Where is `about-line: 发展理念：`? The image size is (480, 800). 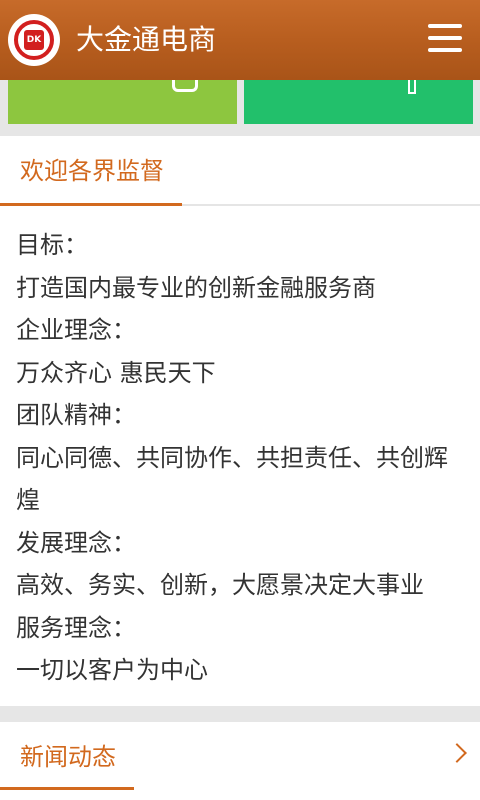
about-line: 发展理念： is located at coordinates (76, 542).